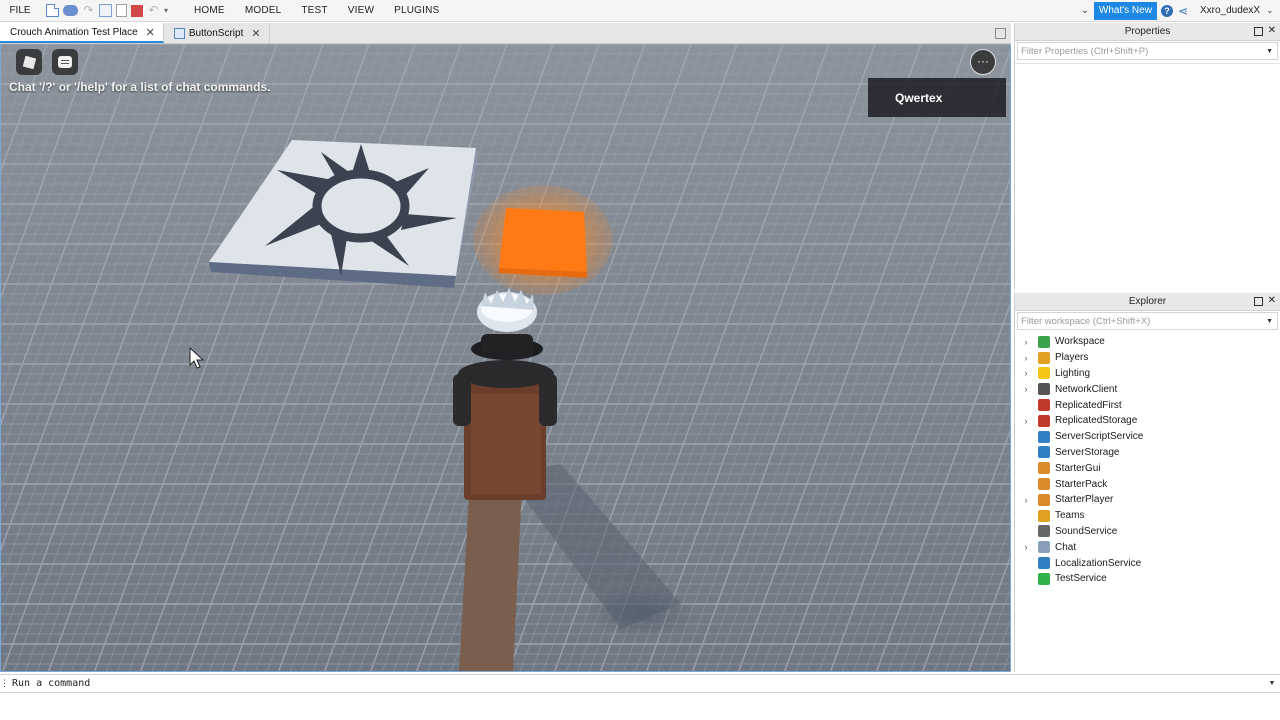  Describe the element at coordinates (1044, 468) in the screenshot. I see `starter-gui-icon` at that location.